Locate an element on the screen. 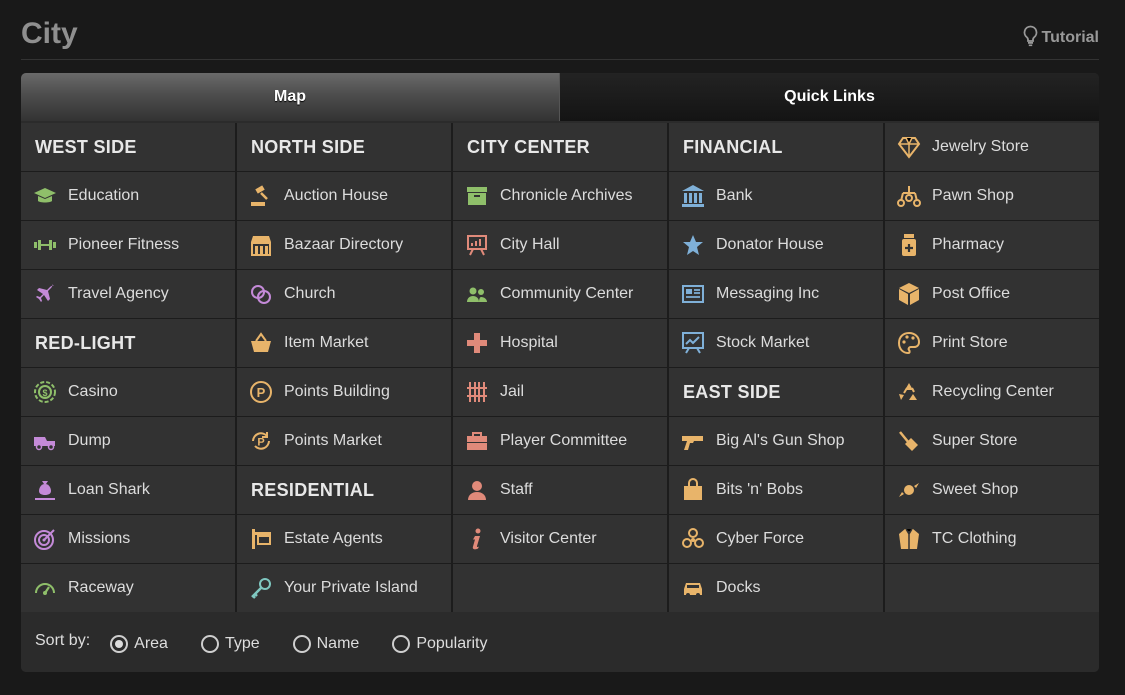 This screenshot has width=1125, height=695. section-heading-north-side: NORTH SIDE is located at coordinates (344, 147).